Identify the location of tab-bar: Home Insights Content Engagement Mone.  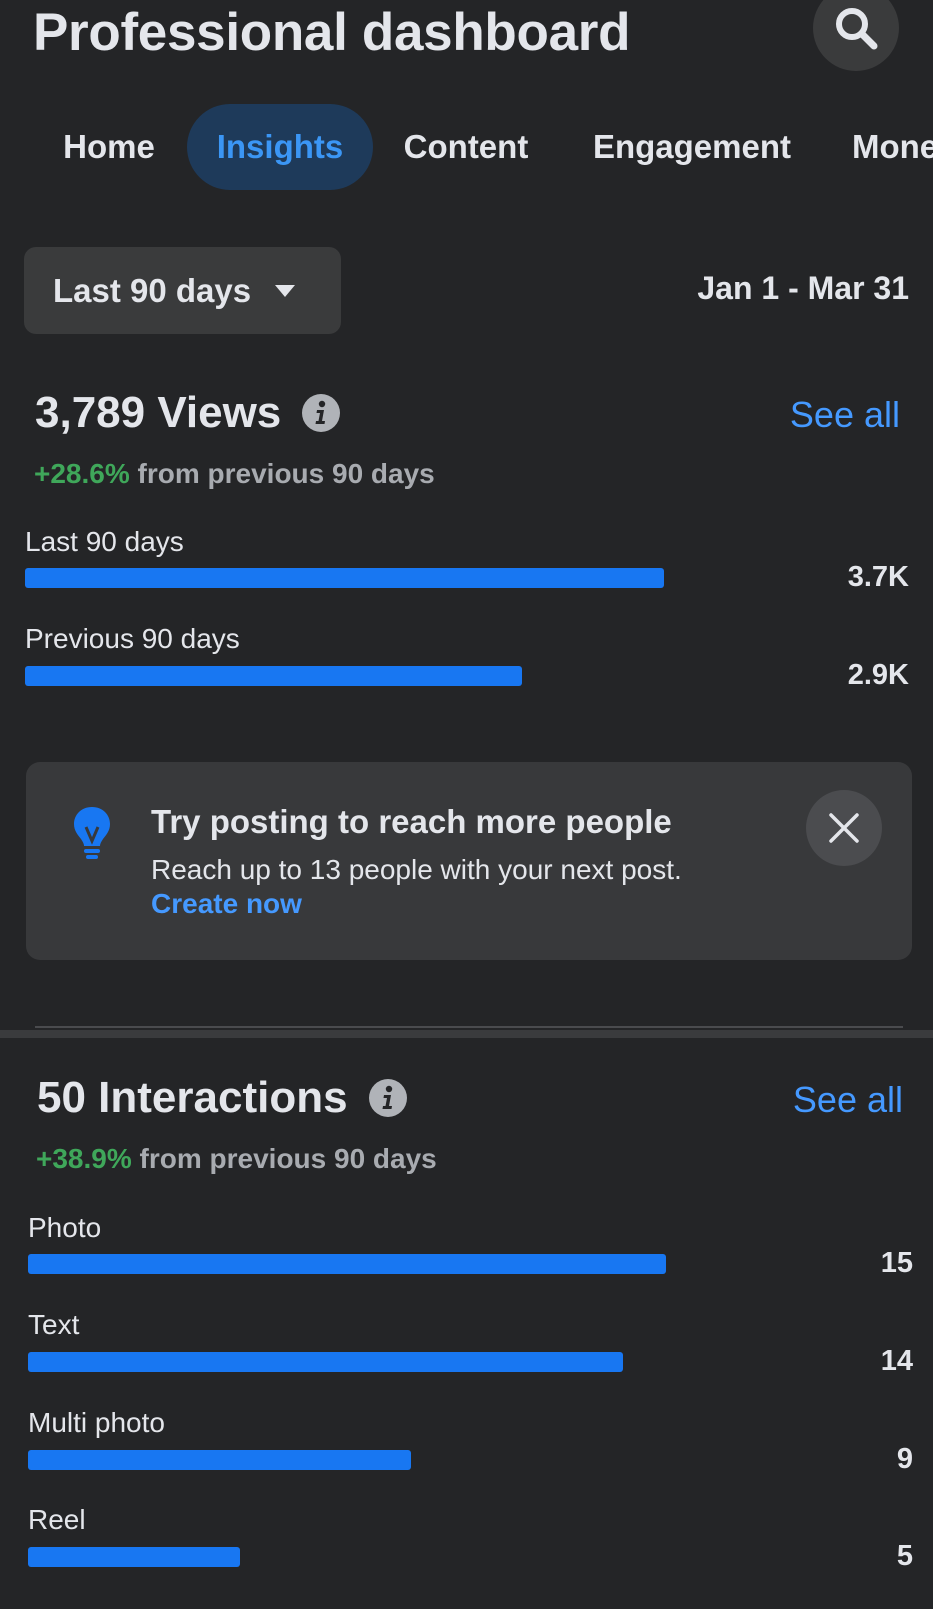
(466, 147).